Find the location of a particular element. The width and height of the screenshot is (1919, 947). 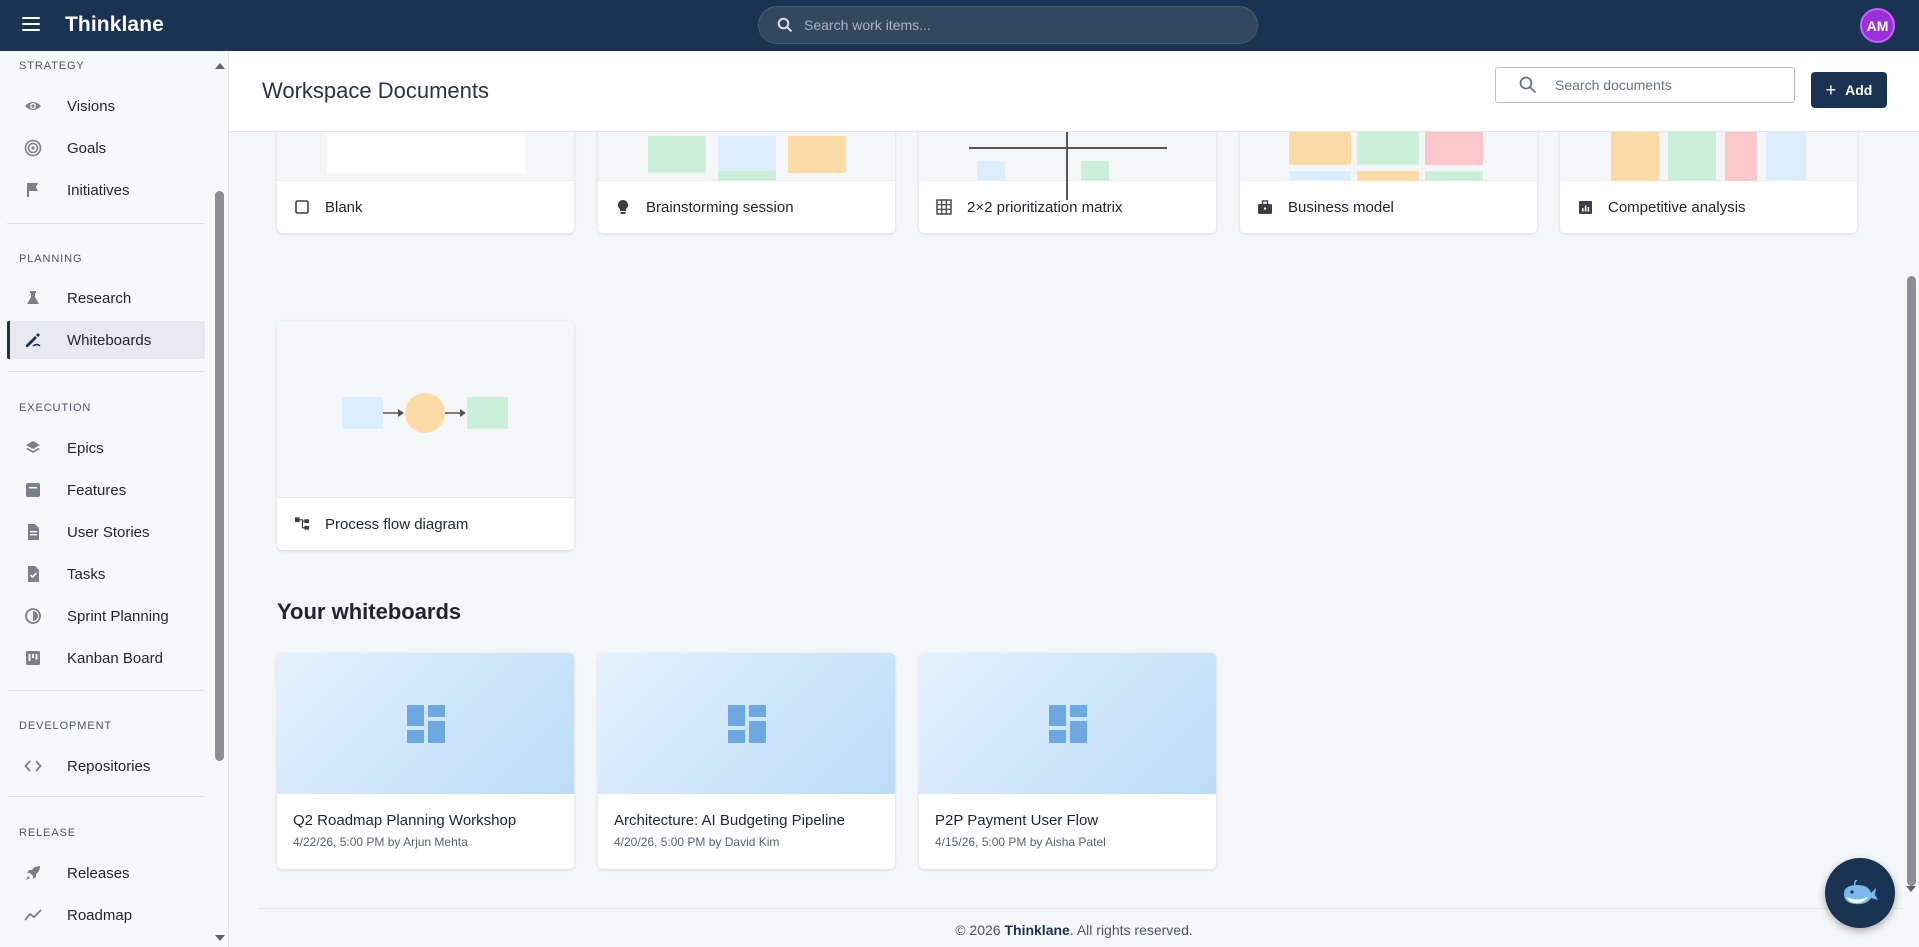

template-label: Brainstorming session is located at coordinates (746, 207).